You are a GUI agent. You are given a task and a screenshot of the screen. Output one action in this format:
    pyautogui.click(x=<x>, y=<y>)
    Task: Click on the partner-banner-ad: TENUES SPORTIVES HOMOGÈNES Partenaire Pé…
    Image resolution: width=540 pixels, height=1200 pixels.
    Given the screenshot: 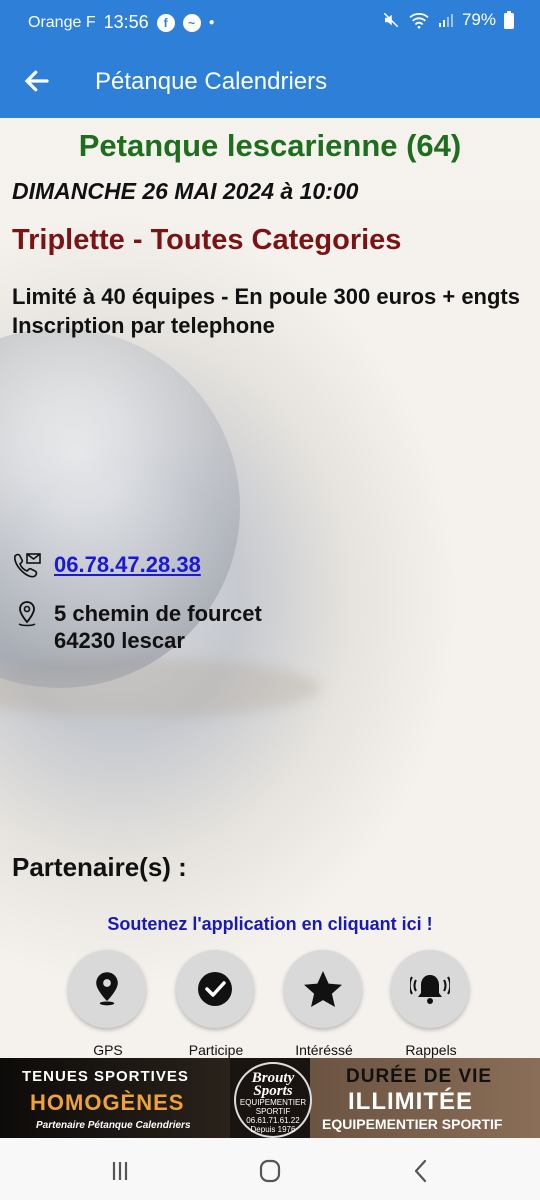 What is the action you would take?
    pyautogui.click(x=270, y=1098)
    